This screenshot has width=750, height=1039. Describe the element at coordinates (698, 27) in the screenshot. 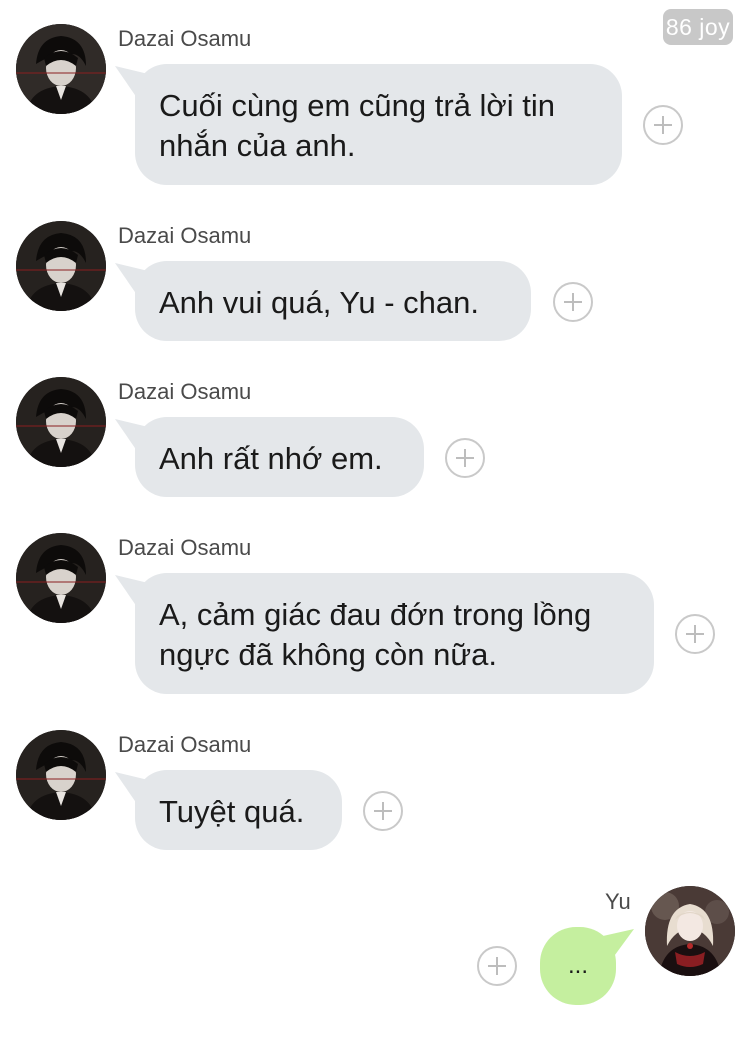

I see `watermark-badge: 86 joy` at that location.